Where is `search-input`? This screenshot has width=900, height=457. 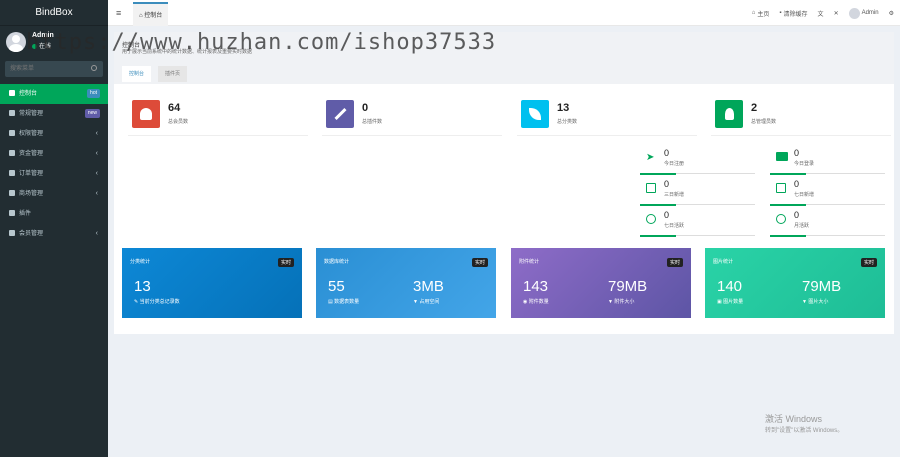 search-input is located at coordinates (45, 69).